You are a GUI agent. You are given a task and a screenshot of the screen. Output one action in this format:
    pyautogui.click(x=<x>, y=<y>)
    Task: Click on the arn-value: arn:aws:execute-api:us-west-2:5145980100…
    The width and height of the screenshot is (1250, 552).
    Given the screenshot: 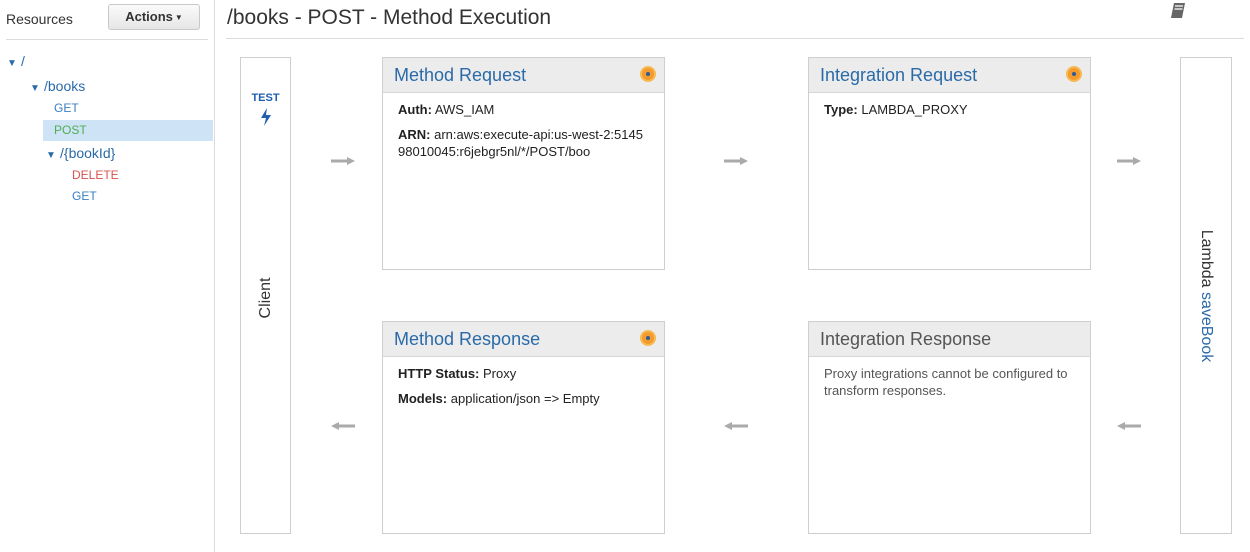 What is the action you would take?
    pyautogui.click(x=520, y=143)
    